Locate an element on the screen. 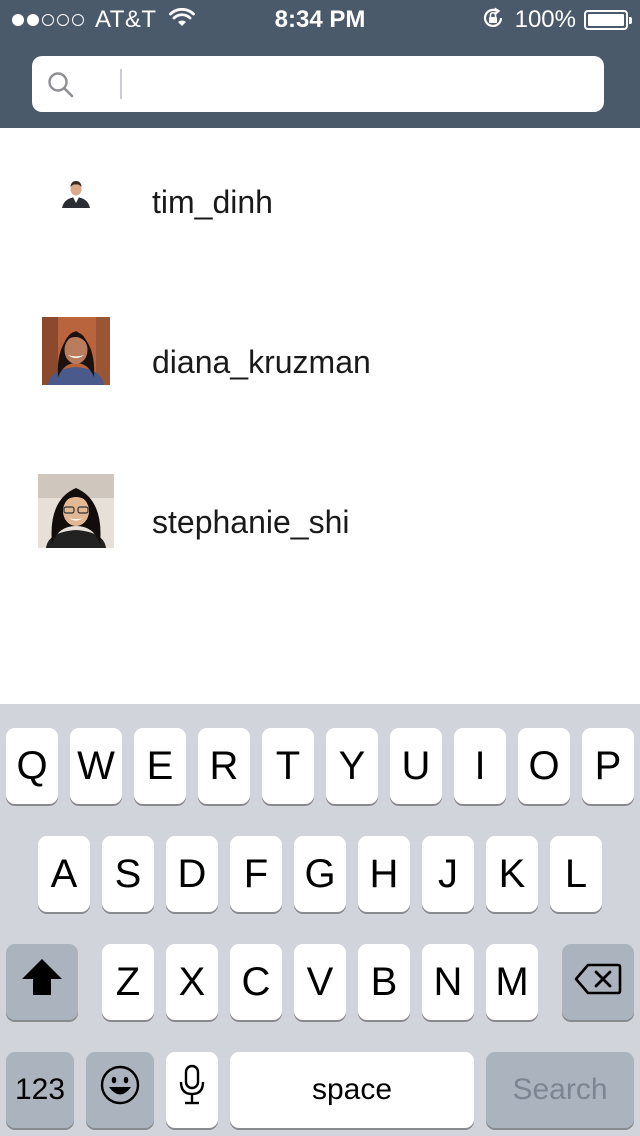  key-f: F is located at coordinates (256, 874).